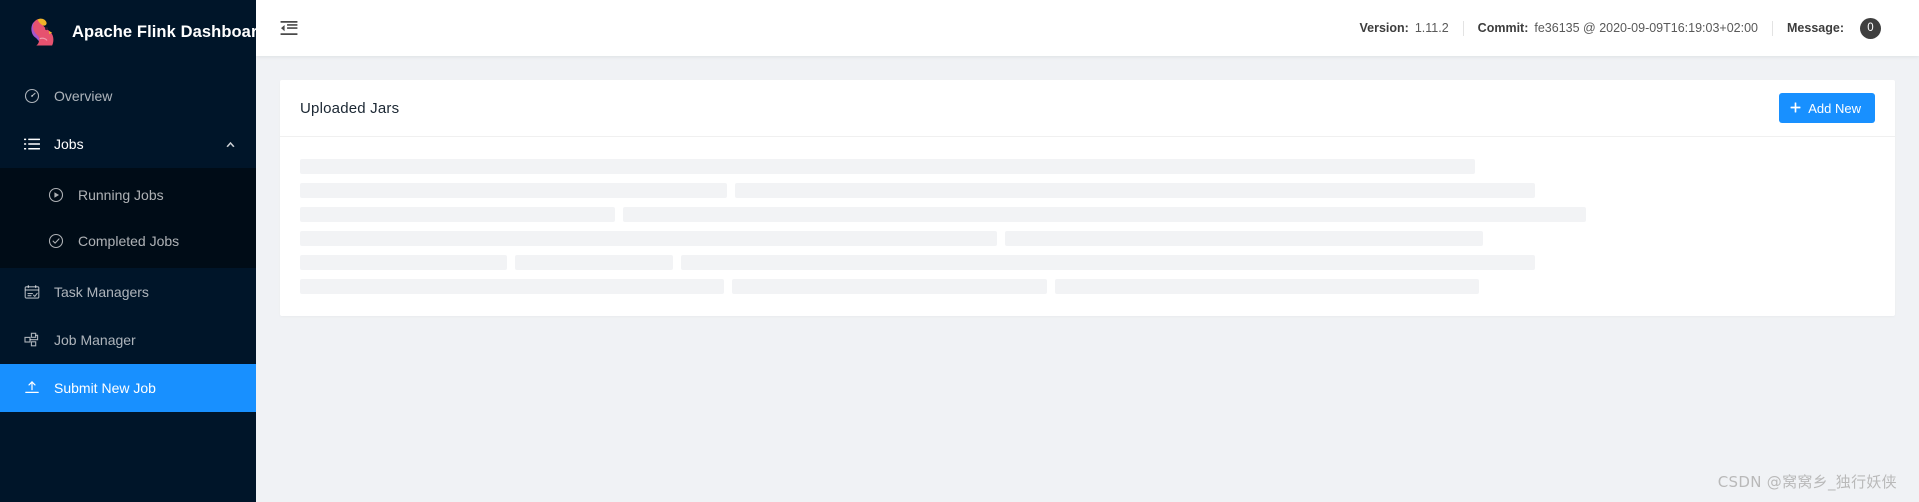 The height and width of the screenshot is (502, 1919). What do you see at coordinates (95, 340) in the screenshot?
I see `sidebar-item-label: Job Manager` at bounding box center [95, 340].